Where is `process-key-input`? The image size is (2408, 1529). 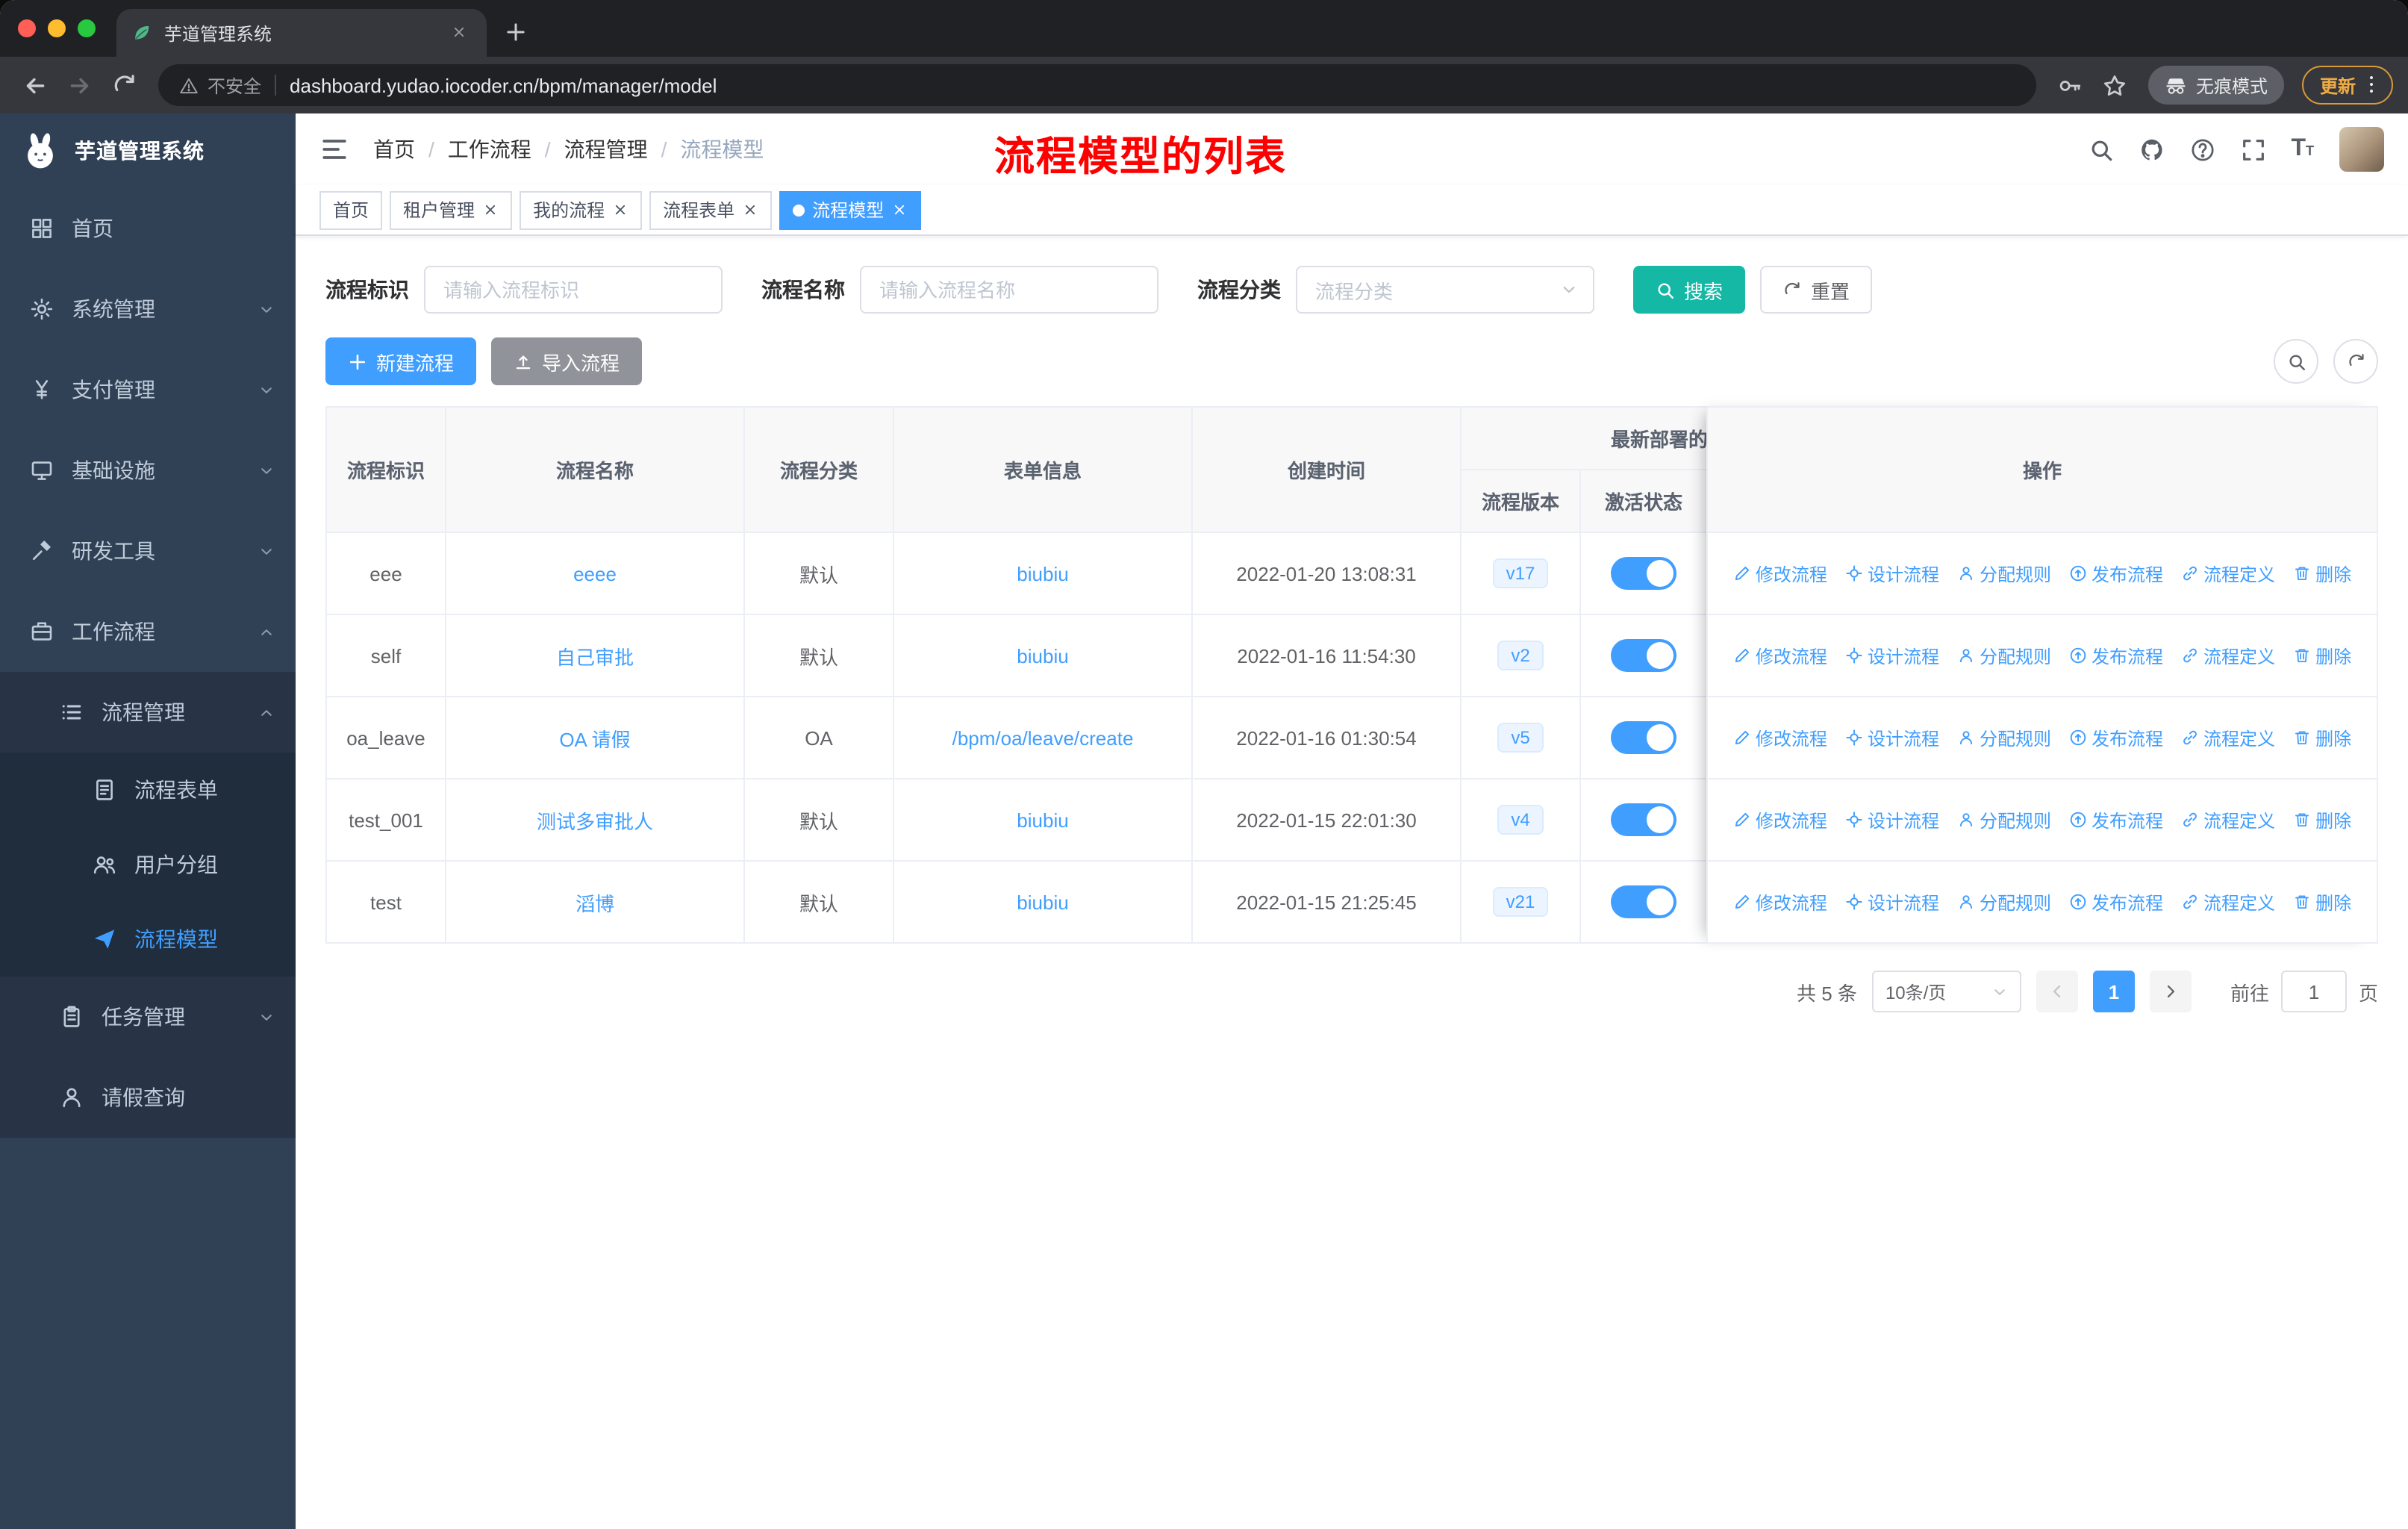 process-key-input is located at coordinates (573, 290).